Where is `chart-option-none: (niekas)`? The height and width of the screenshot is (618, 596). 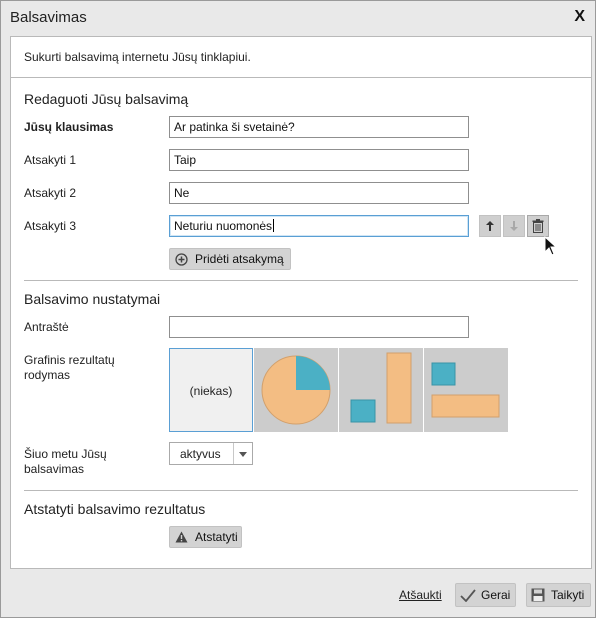 chart-option-none: (niekas) is located at coordinates (211, 390).